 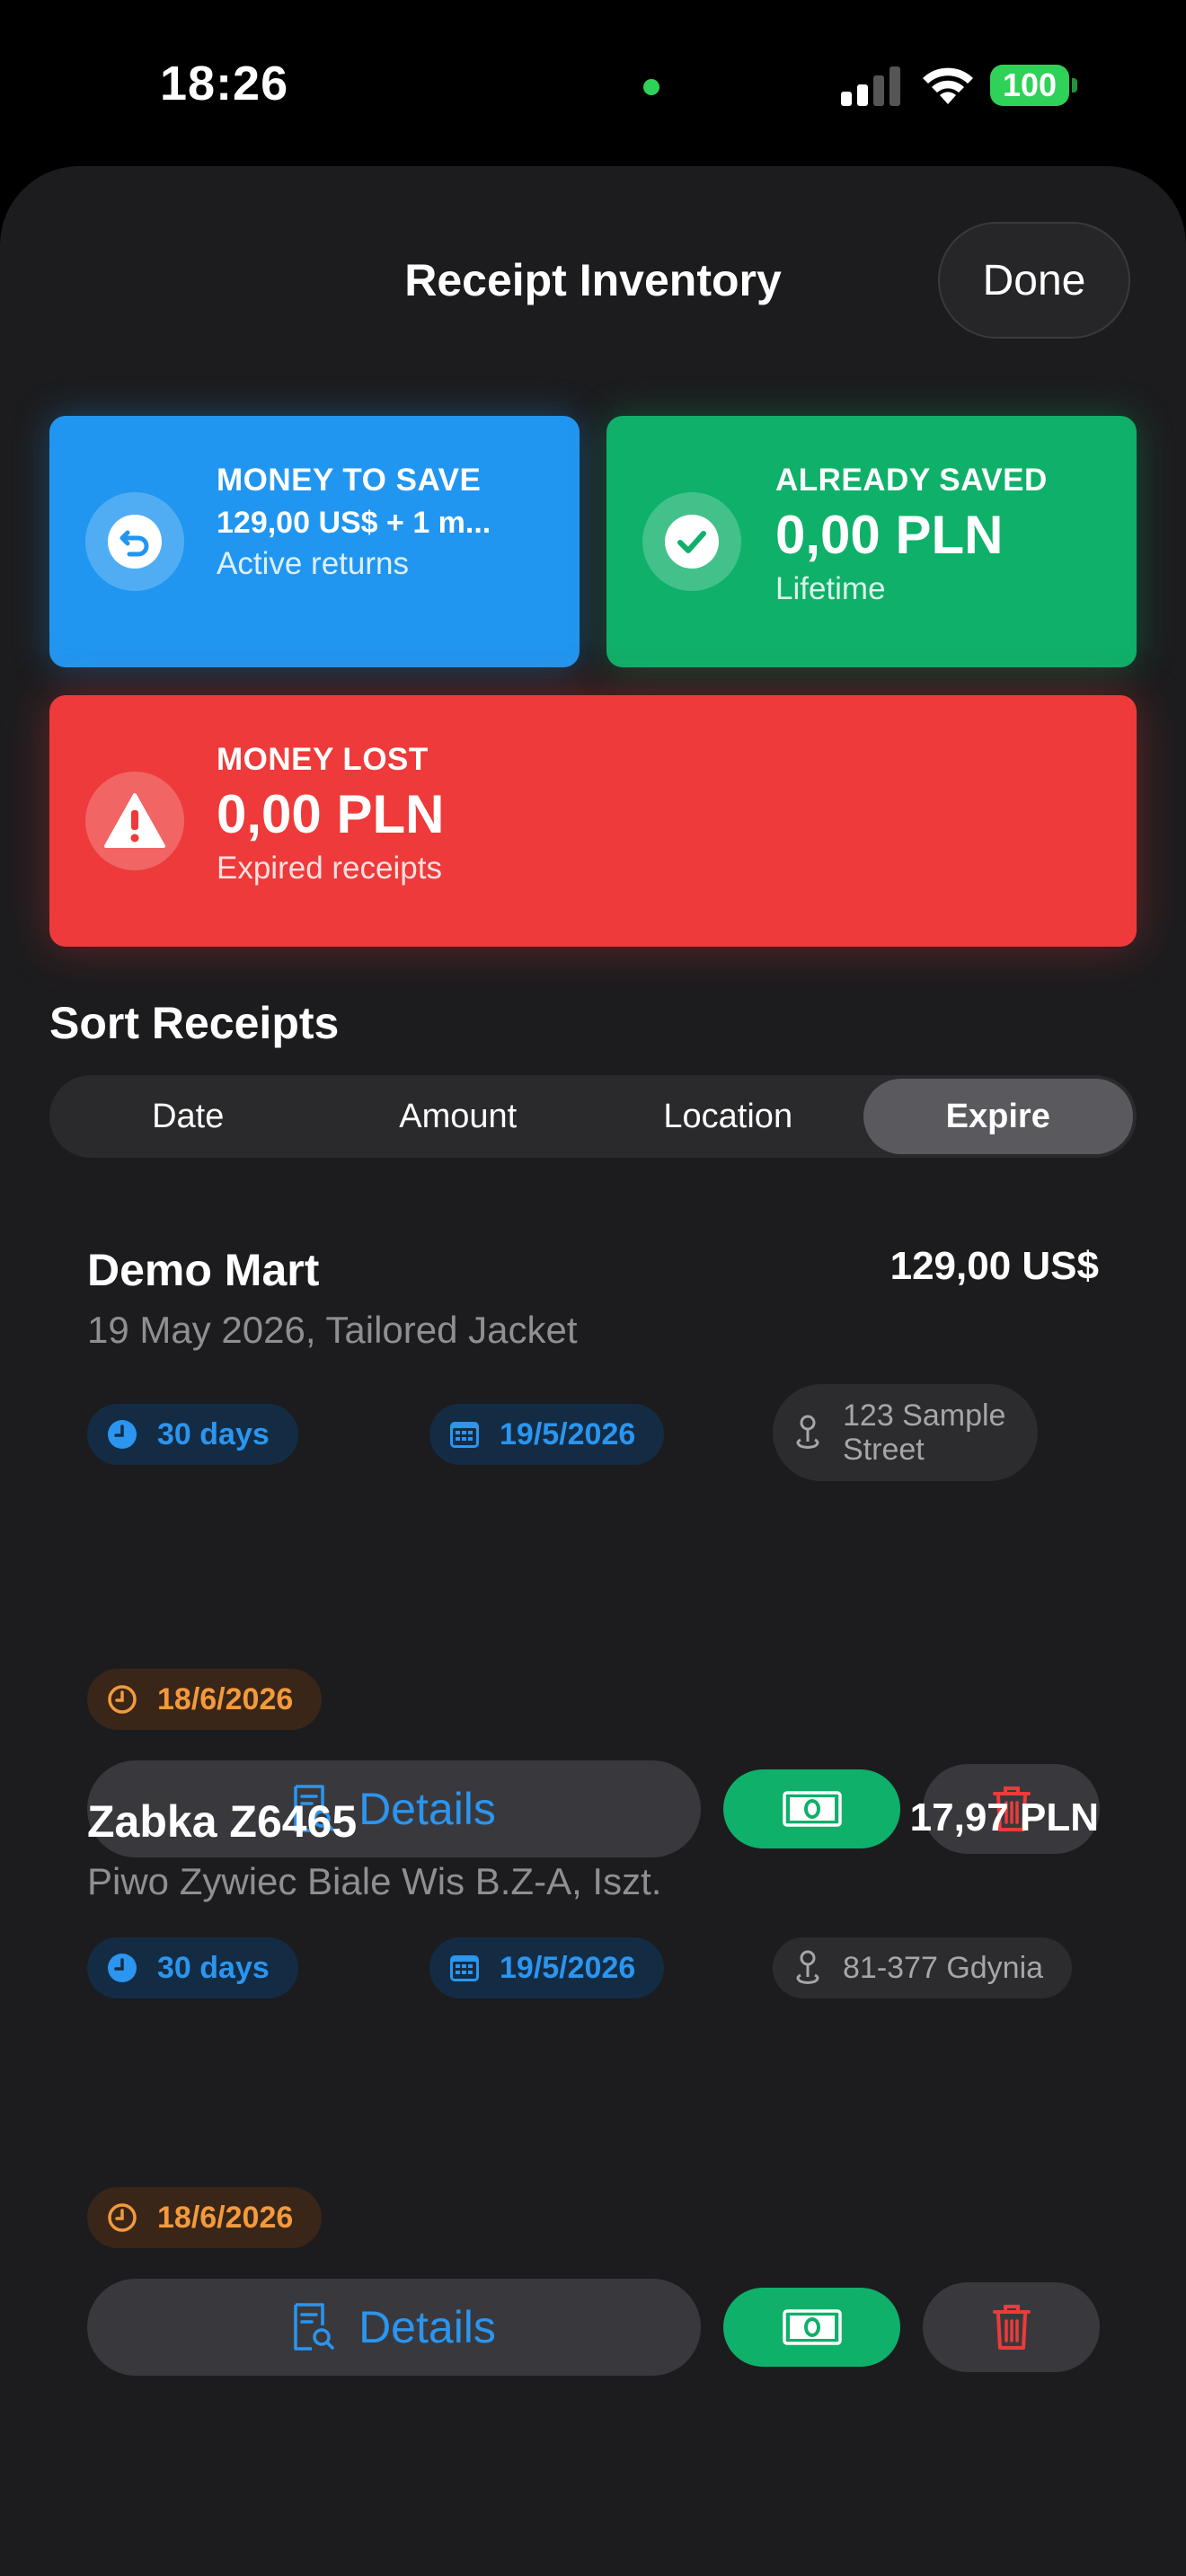 I want to click on money-to-save-sub: Active returns, so click(x=313, y=563).